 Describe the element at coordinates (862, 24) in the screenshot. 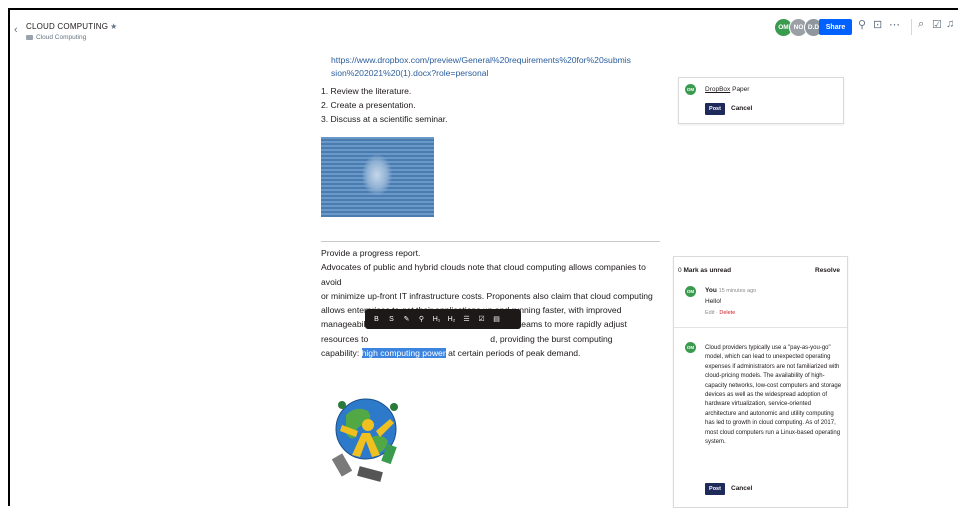

I see `link-icon: ⚲` at that location.